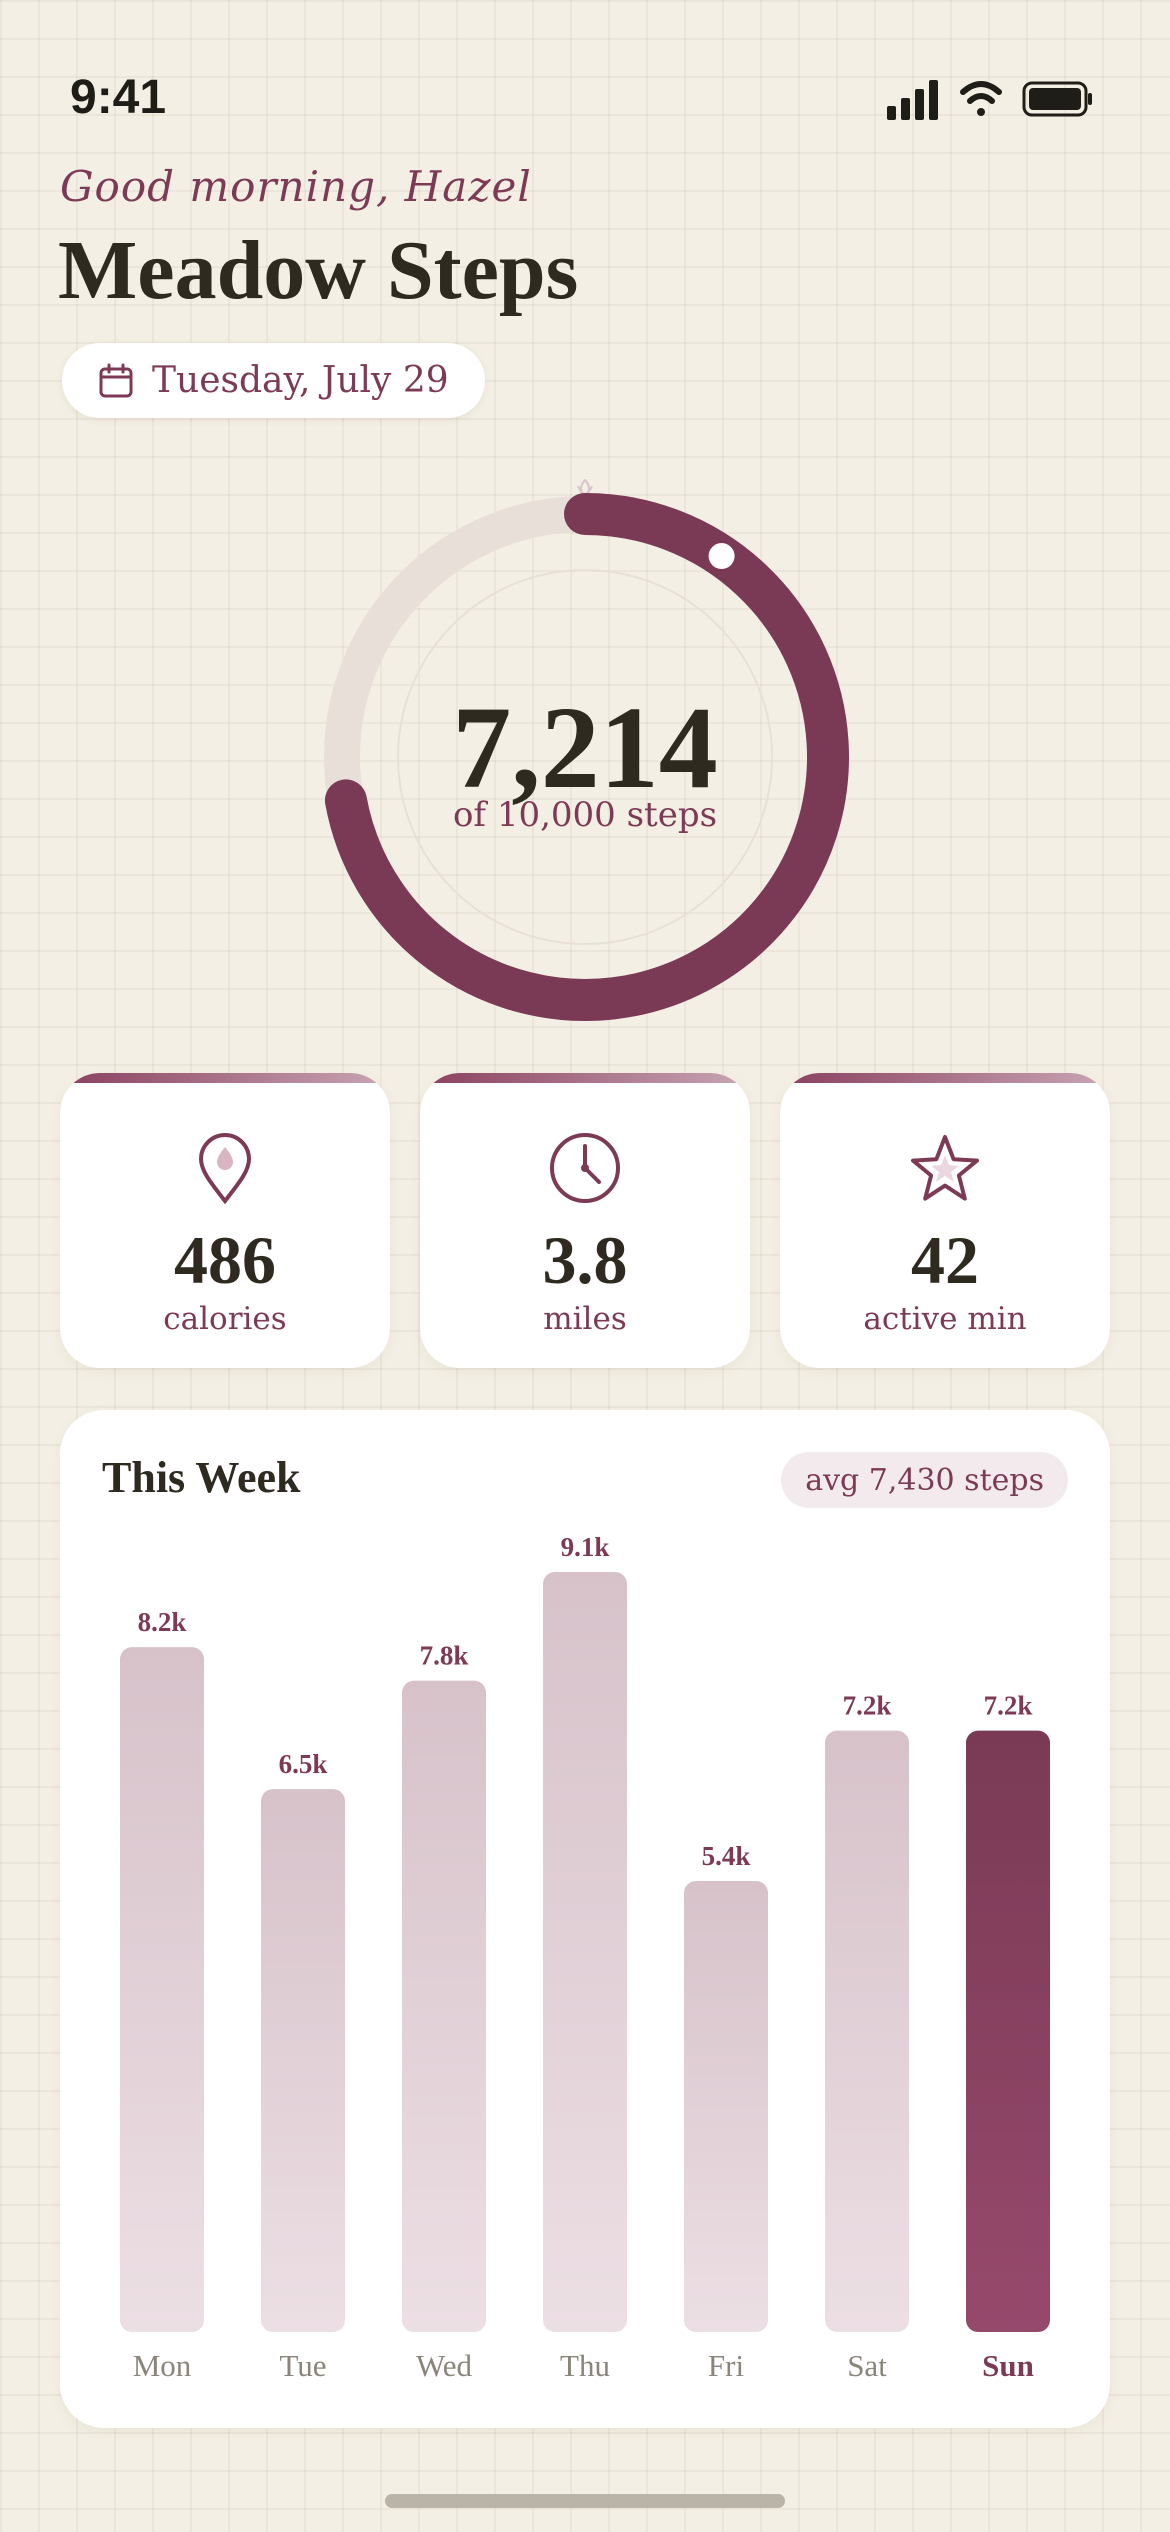 The height and width of the screenshot is (2532, 1170). I want to click on date-pill: Tuesday, July 29, so click(273, 380).